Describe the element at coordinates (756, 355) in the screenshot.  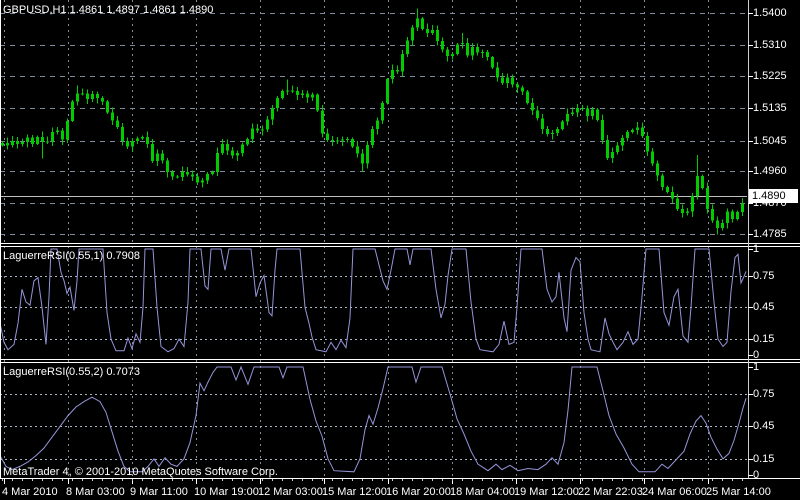
I see `indicator1-axis-label: 0` at that location.